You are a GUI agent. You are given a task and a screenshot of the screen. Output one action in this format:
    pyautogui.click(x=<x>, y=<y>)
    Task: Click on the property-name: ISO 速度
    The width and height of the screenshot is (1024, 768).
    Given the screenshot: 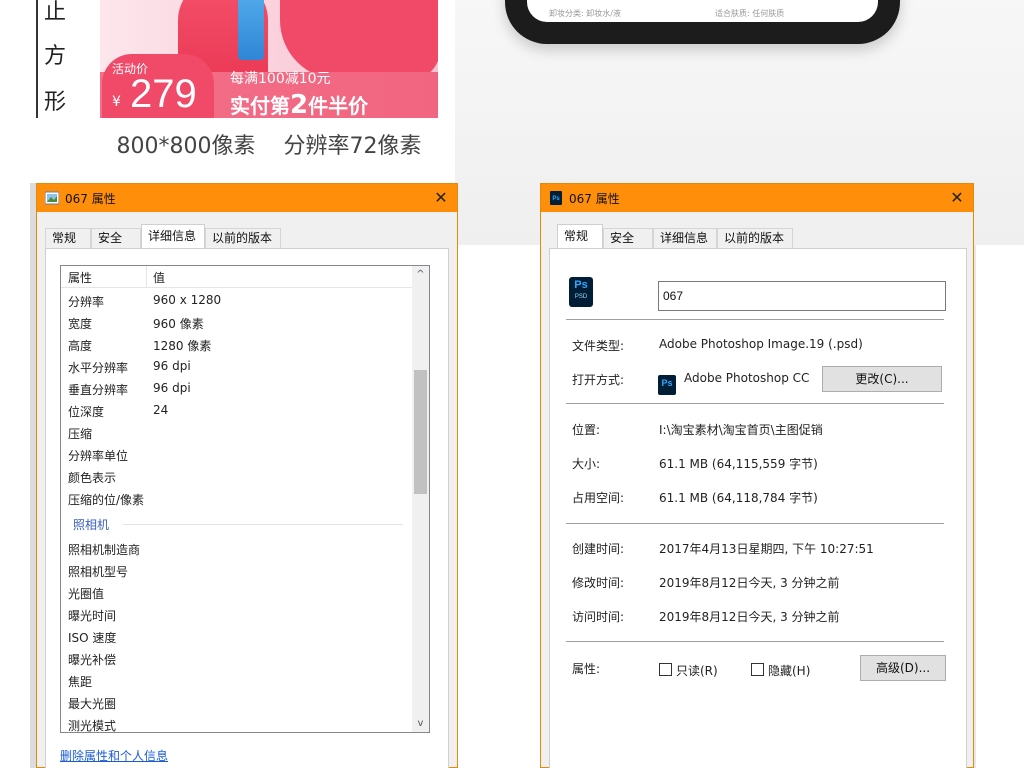 What is the action you would take?
    pyautogui.click(x=92, y=638)
    